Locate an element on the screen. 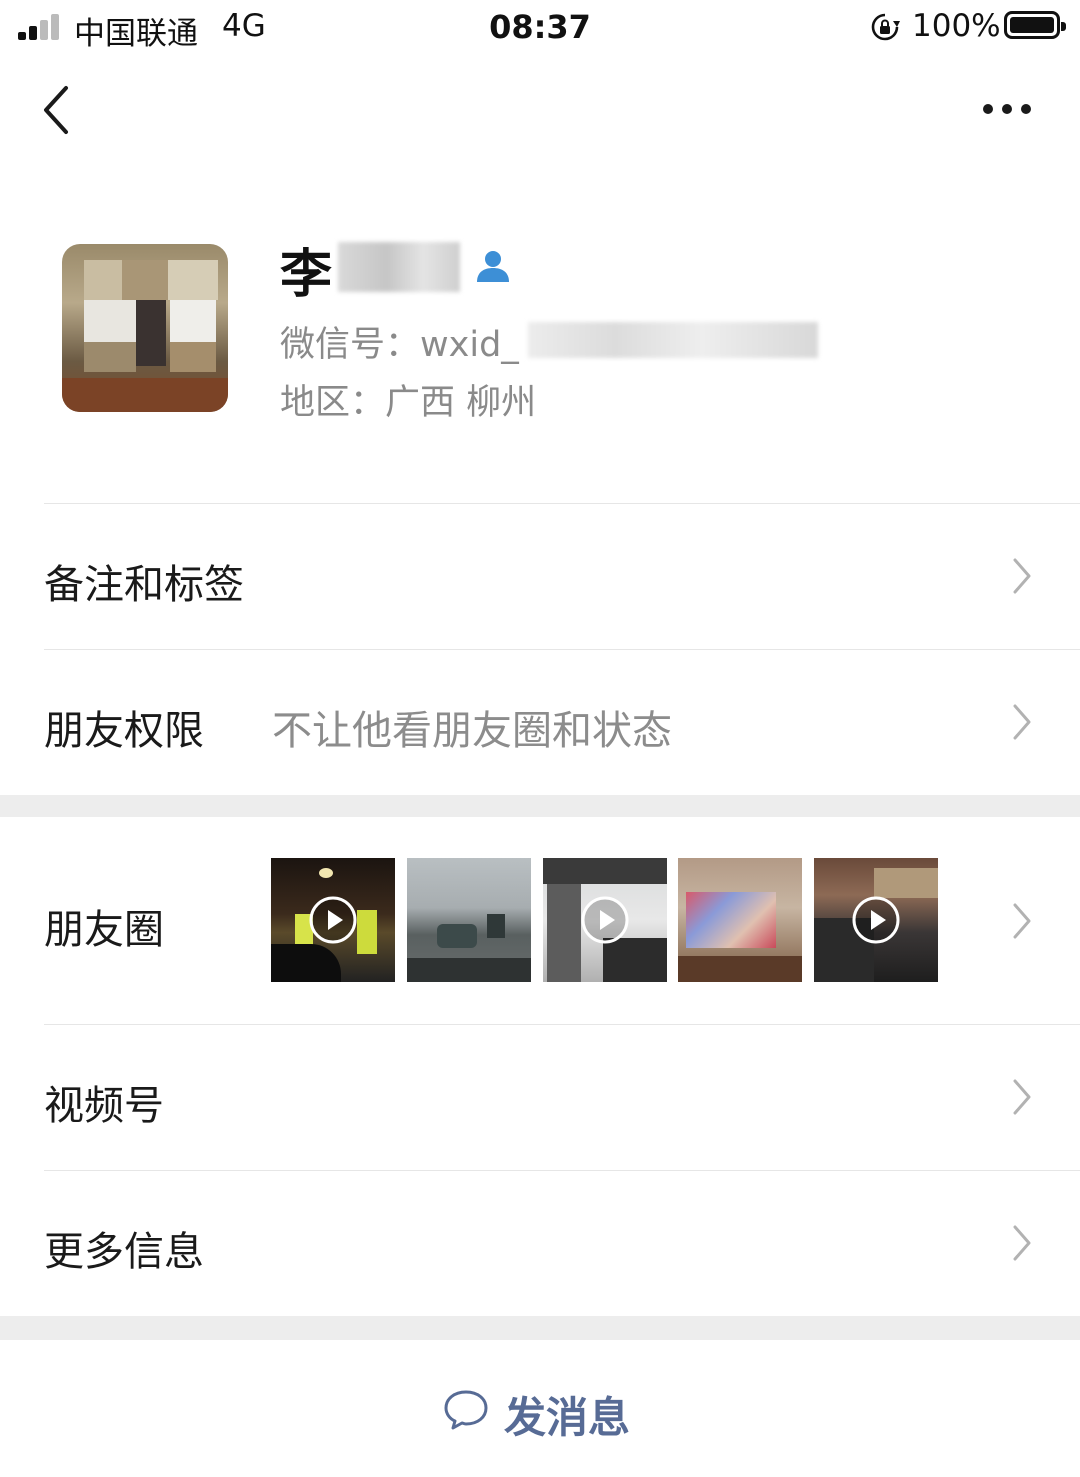 This screenshot has height=1477, width=1080. send-message-label: 发消息 is located at coordinates (567, 1417).